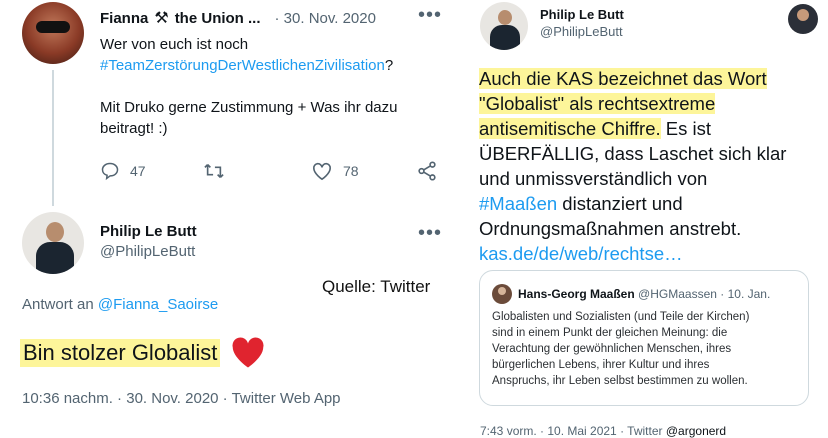 The width and height of the screenshot is (828, 438). What do you see at coordinates (502, 294) in the screenshot?
I see `avatar-maassen` at bounding box center [502, 294].